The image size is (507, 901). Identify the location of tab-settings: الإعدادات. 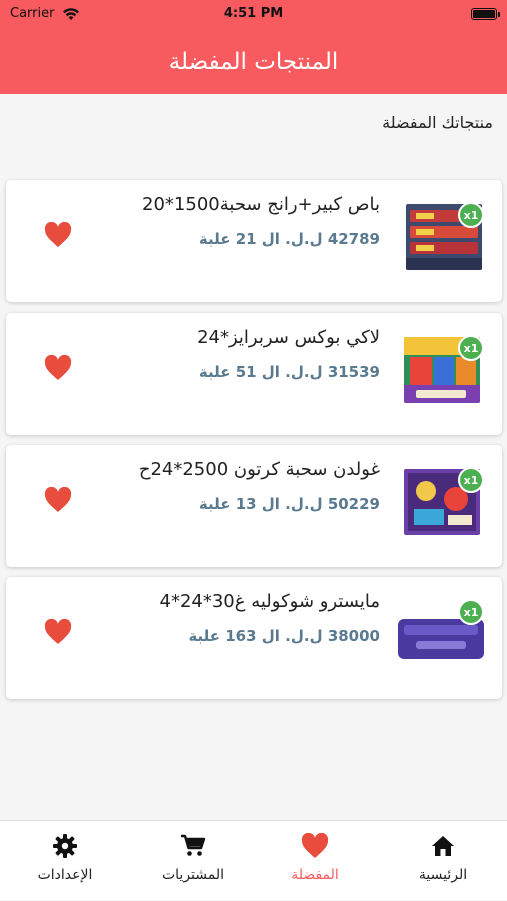
(65, 861).